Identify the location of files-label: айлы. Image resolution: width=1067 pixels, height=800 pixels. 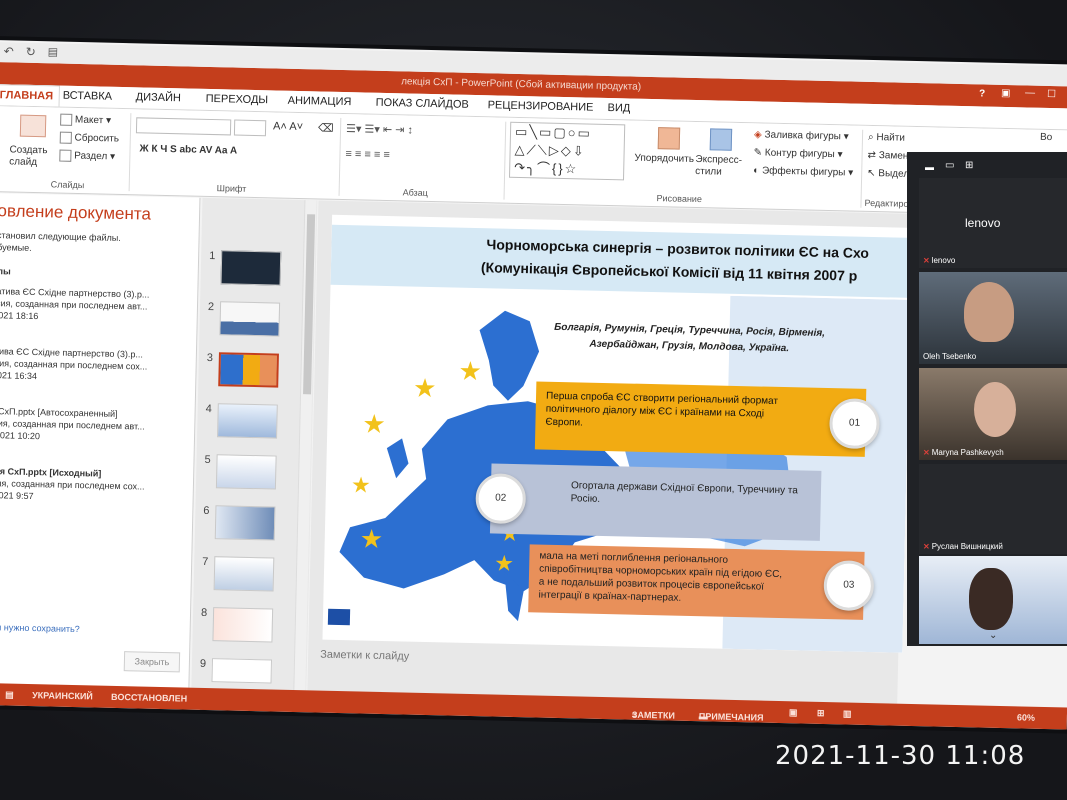
(5, 271).